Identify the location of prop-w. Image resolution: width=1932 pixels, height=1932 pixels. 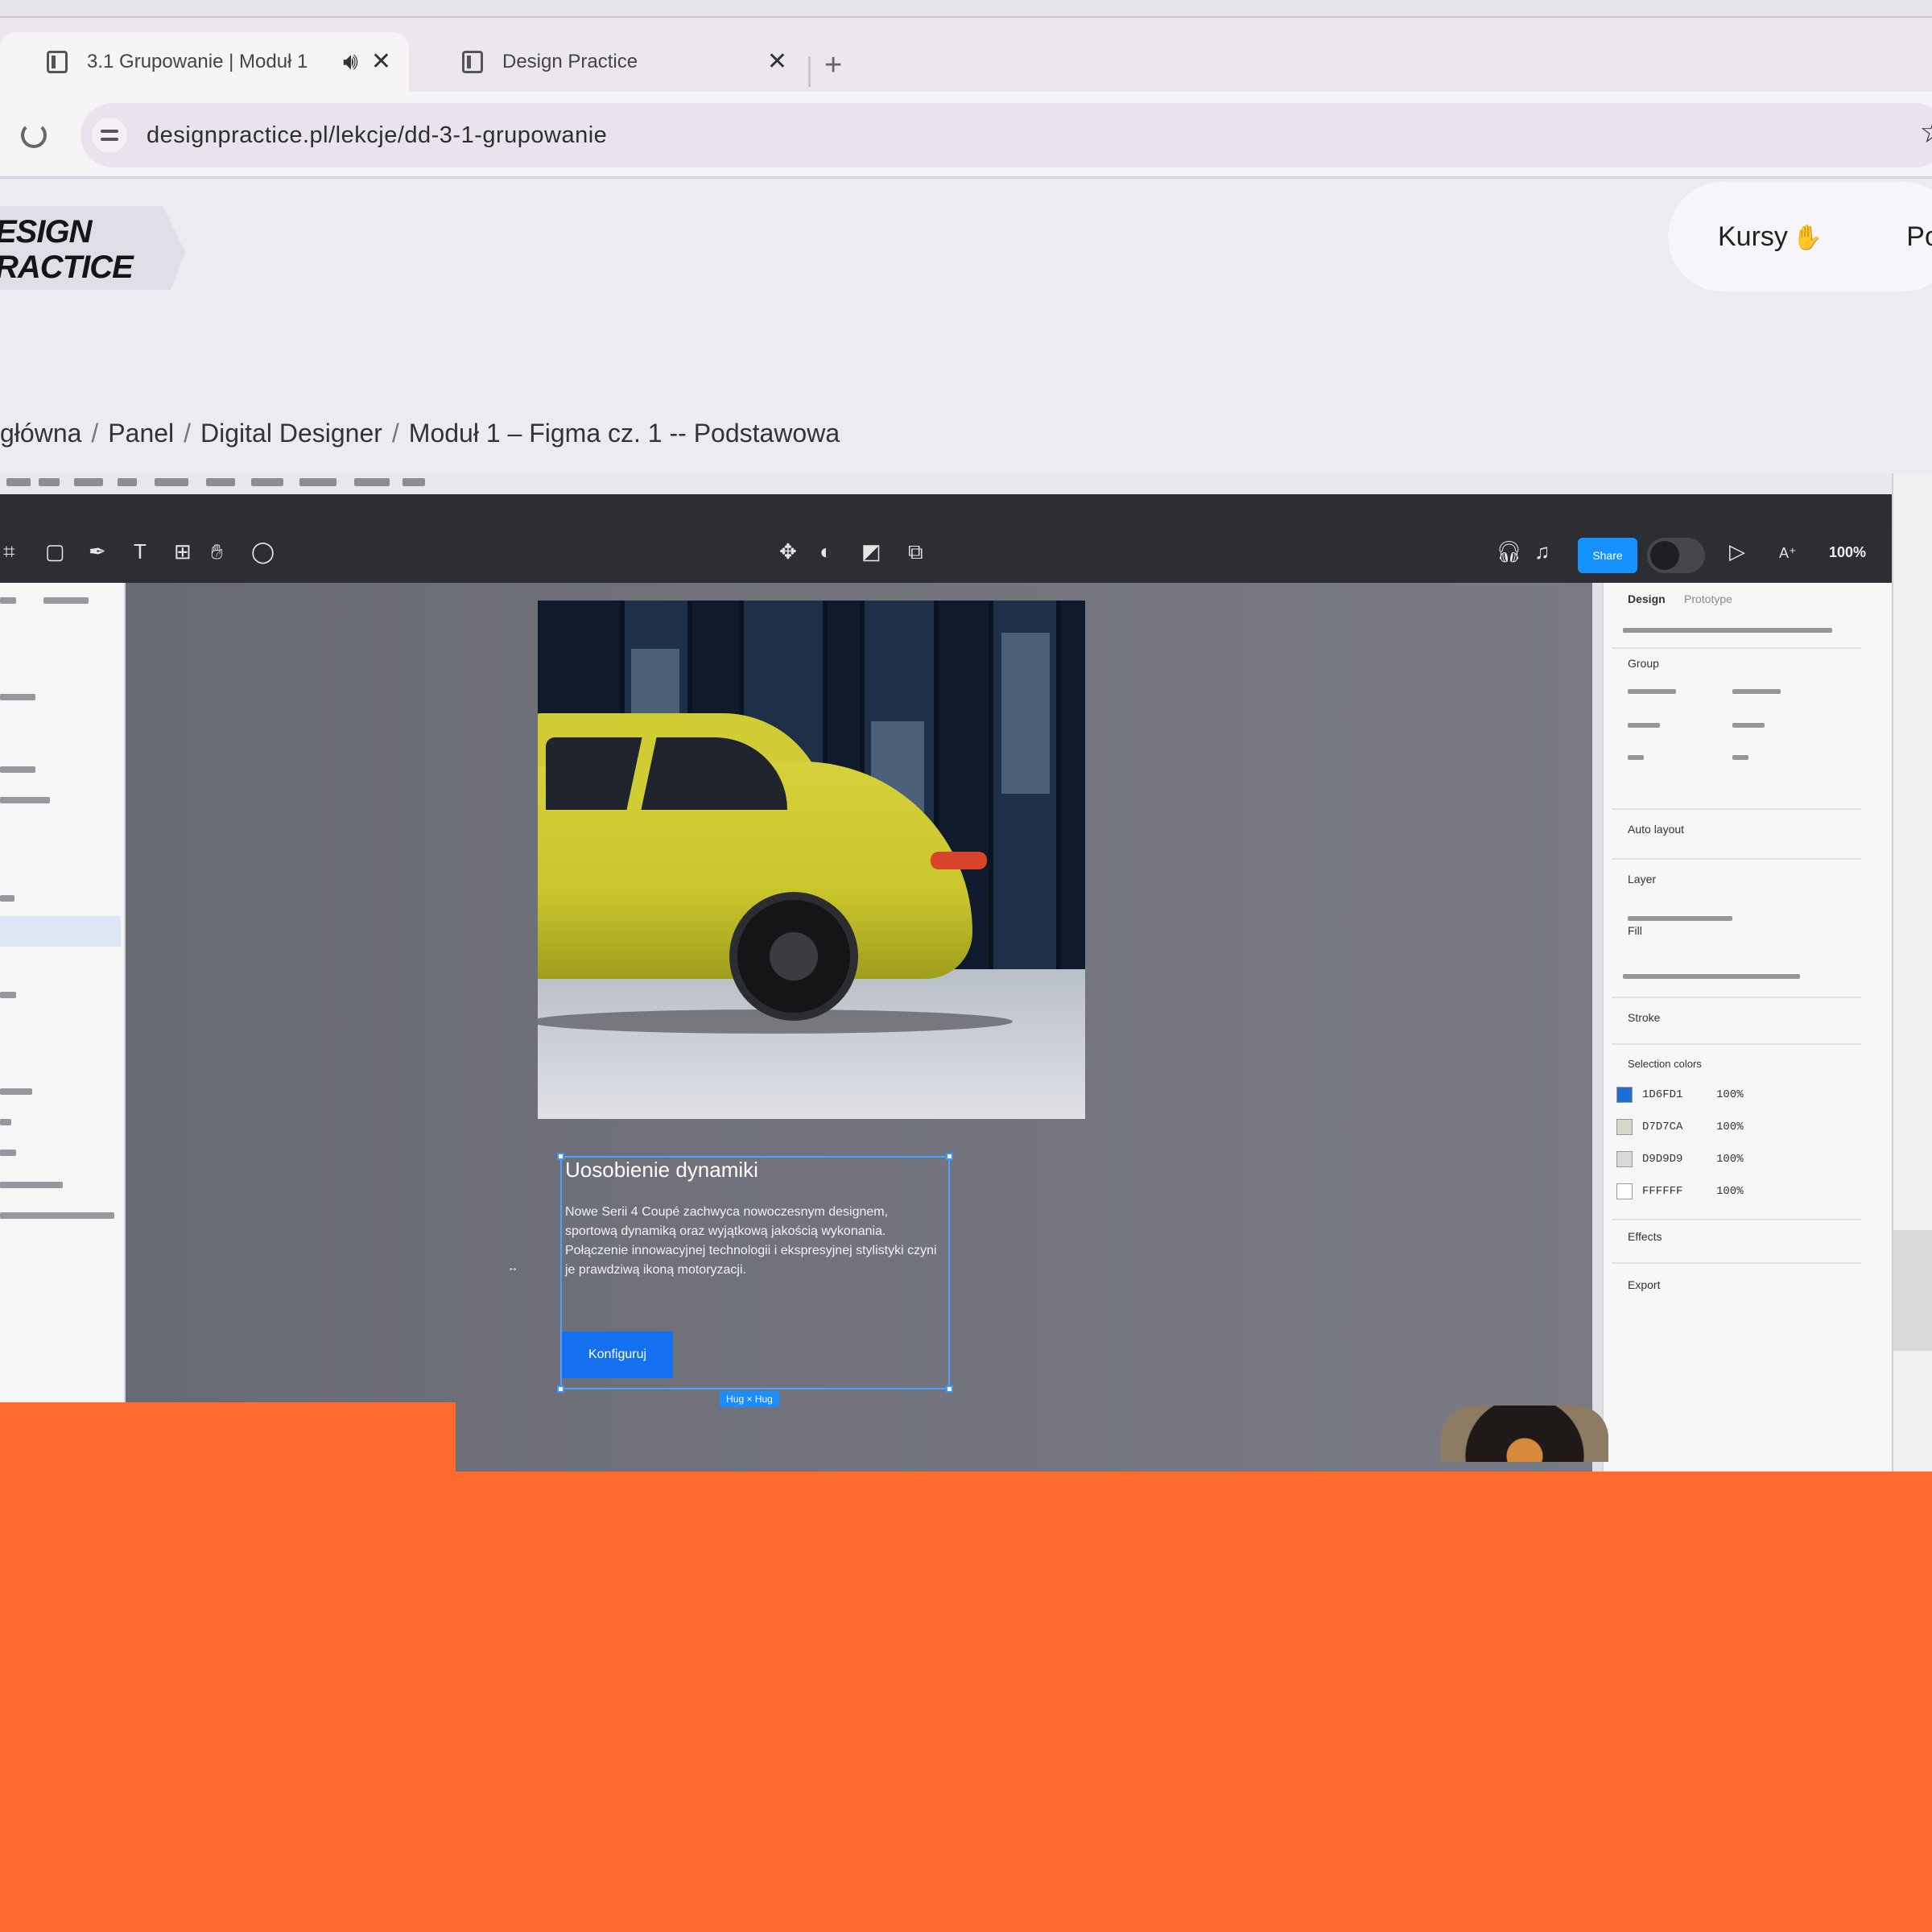
(1644, 725).